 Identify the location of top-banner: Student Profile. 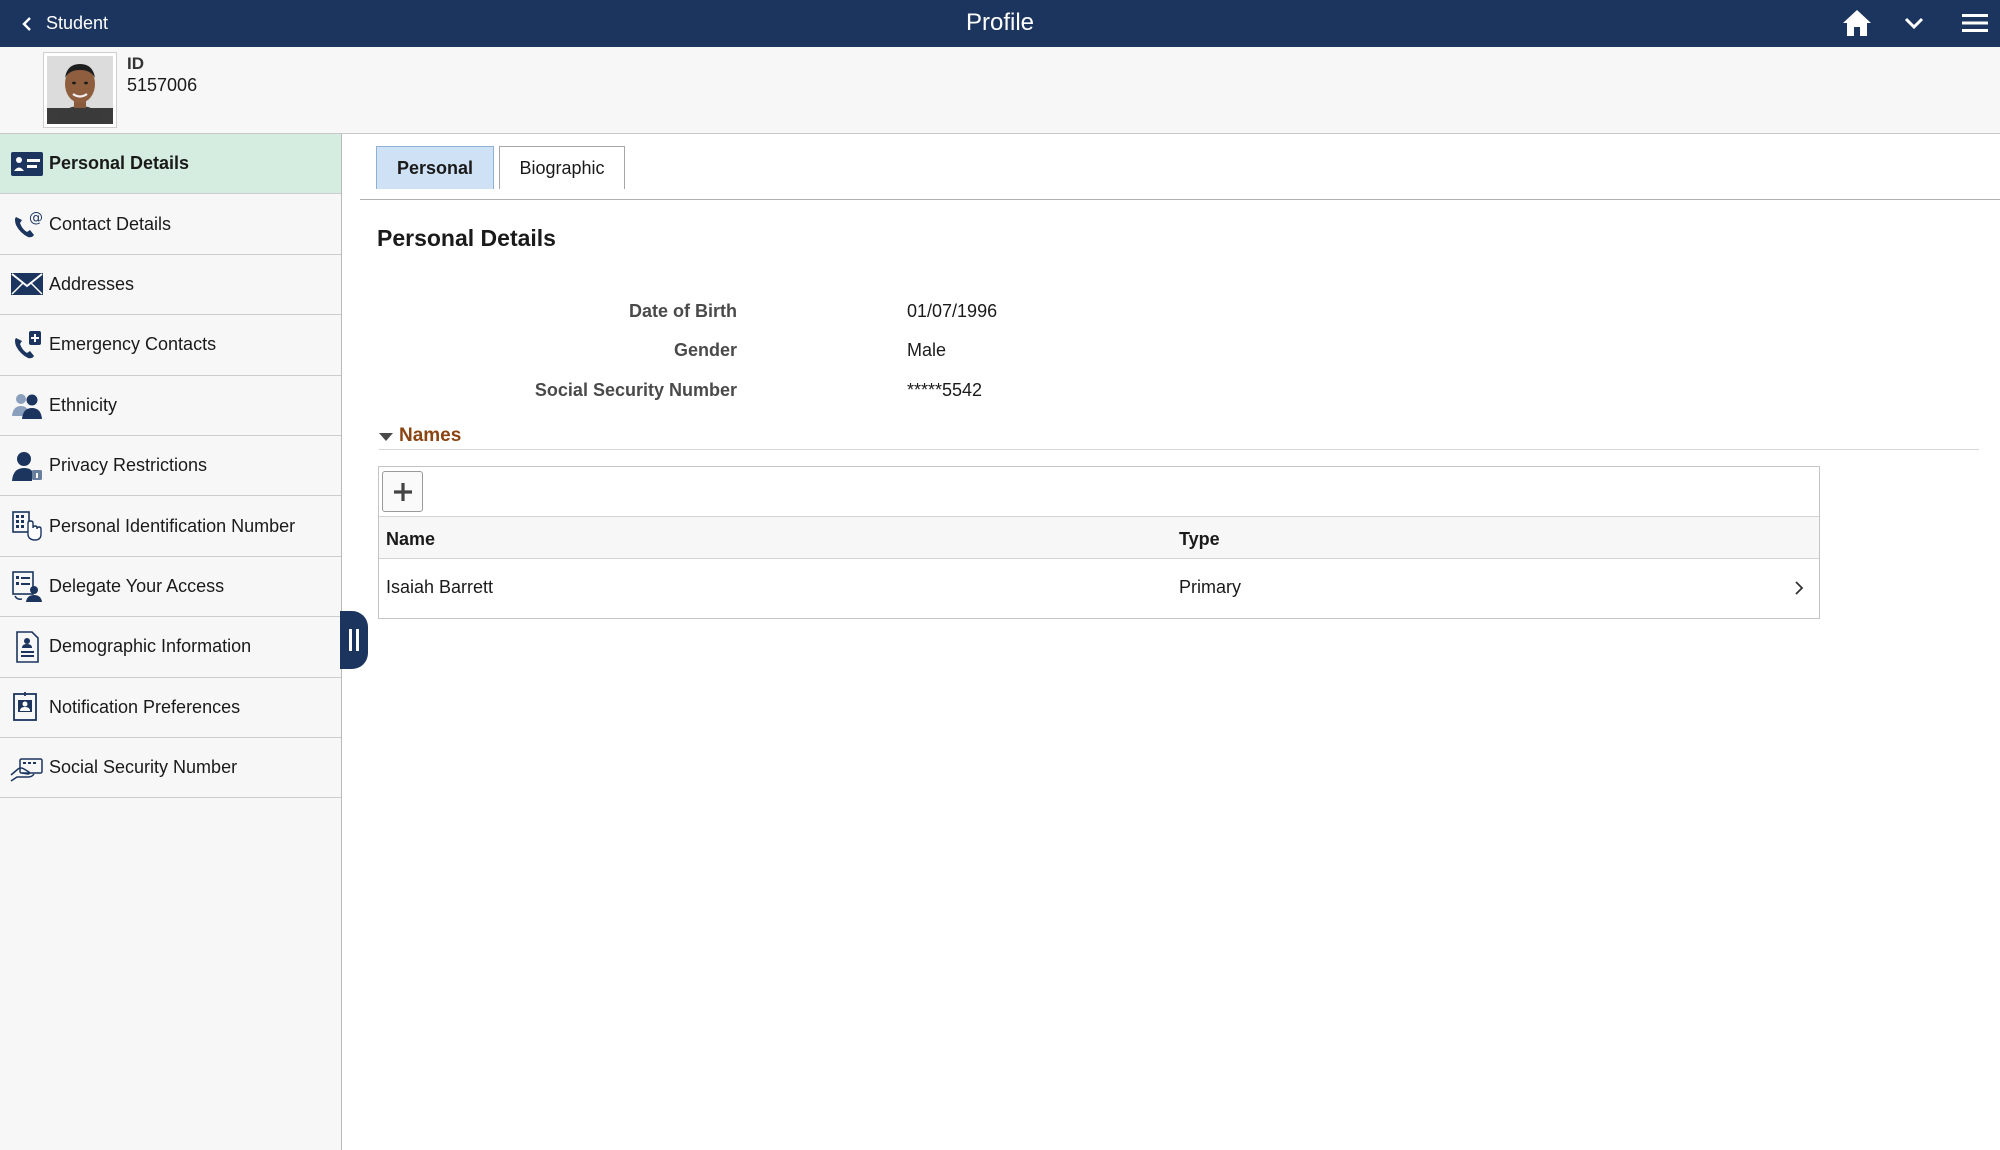
(1000, 23).